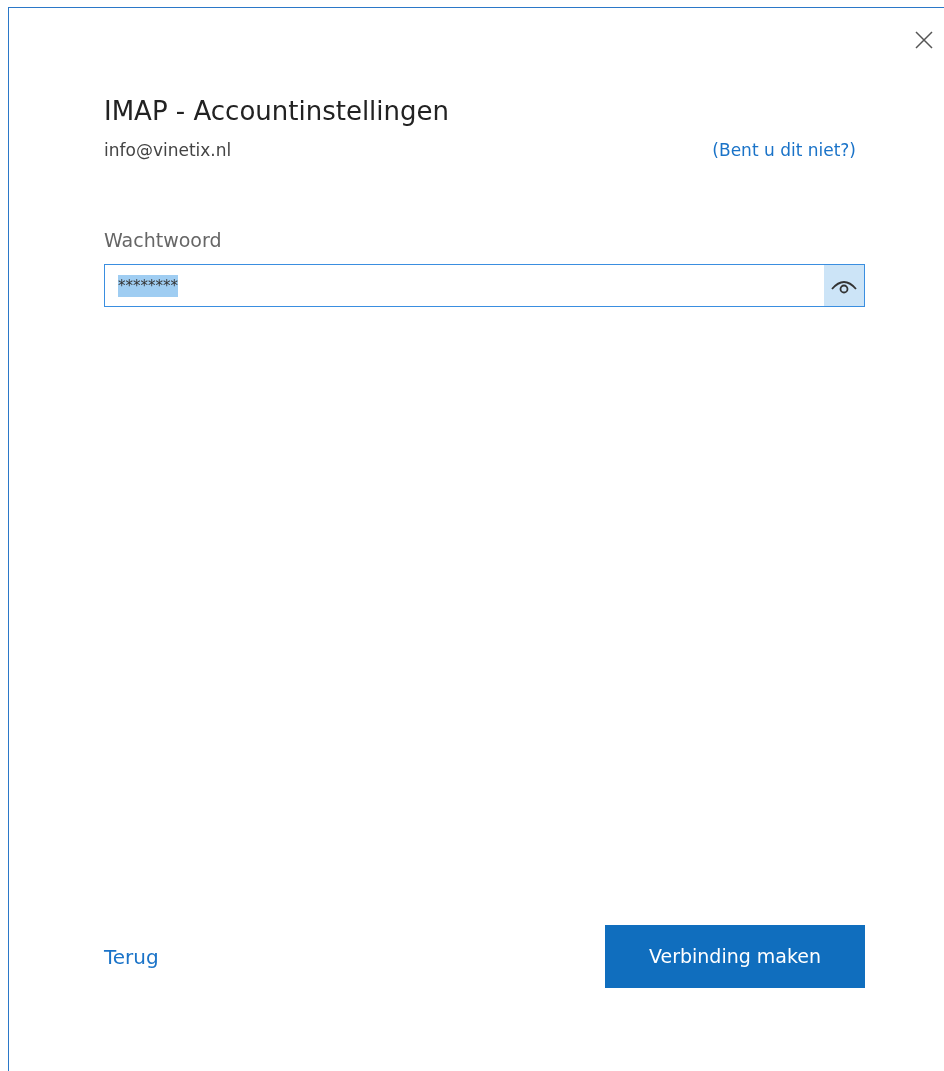  Describe the element at coordinates (735, 956) in the screenshot. I see `connect-button: Verbinding maken` at that location.